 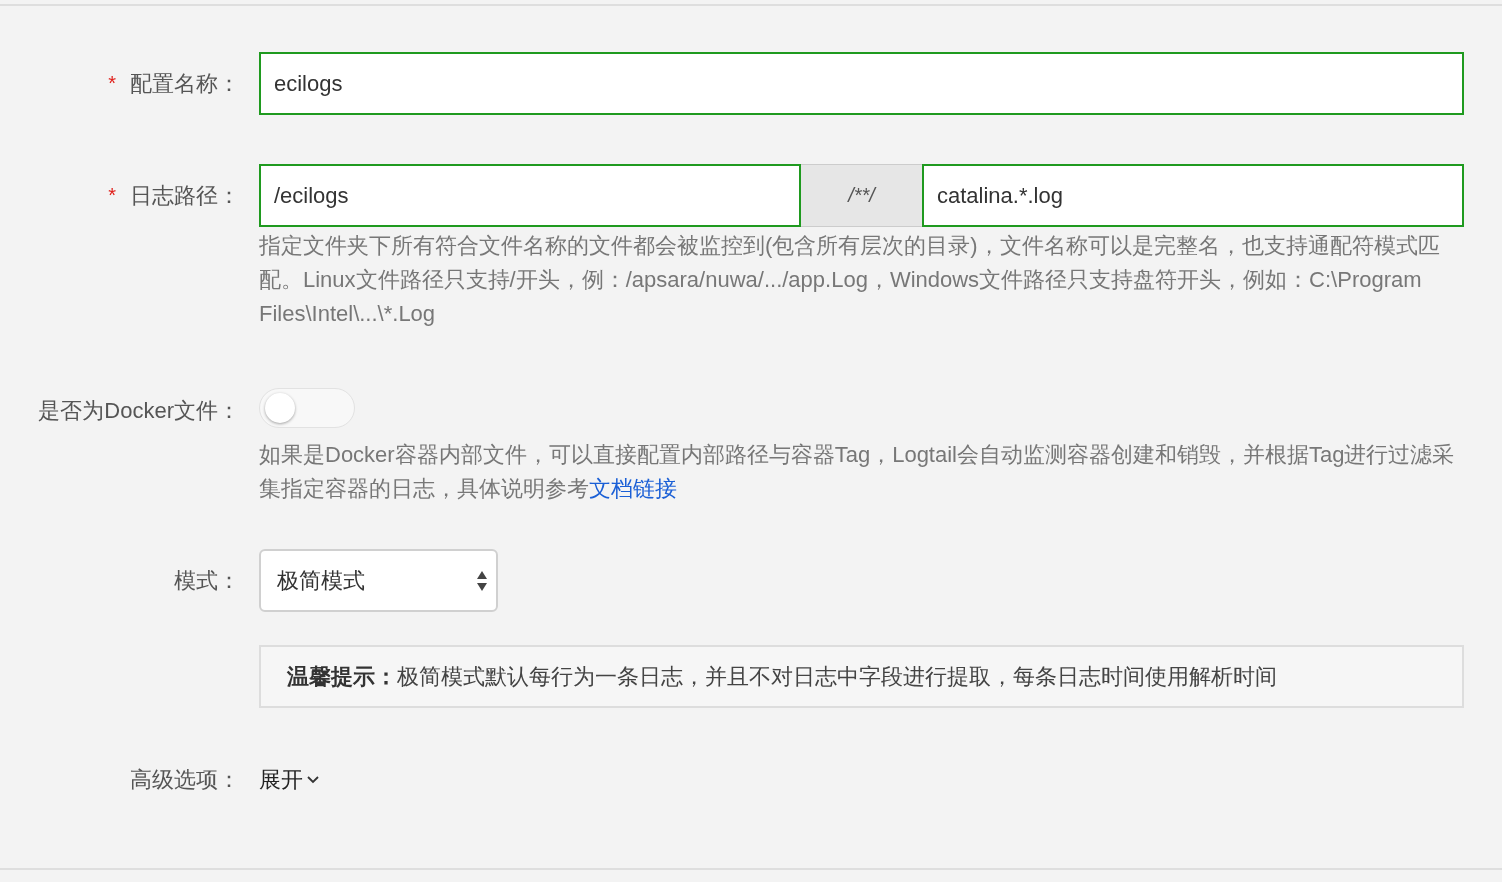 I want to click on field-label: 高级选项：, so click(x=185, y=780).